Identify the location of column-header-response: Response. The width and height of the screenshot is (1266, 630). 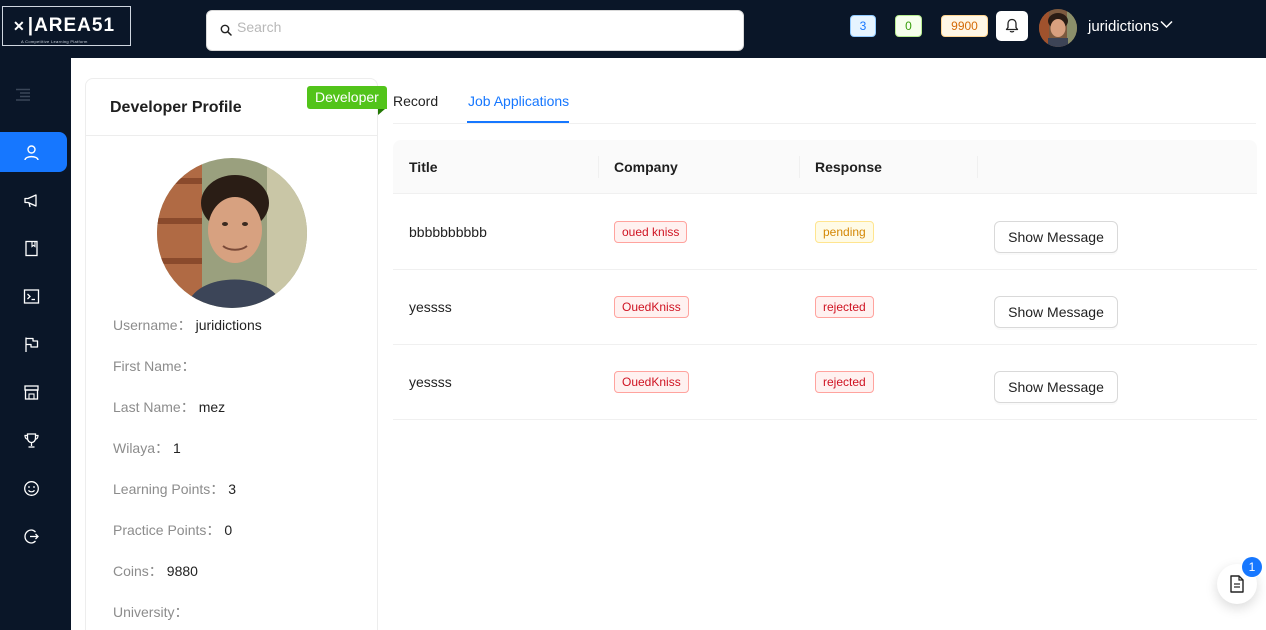
(848, 167).